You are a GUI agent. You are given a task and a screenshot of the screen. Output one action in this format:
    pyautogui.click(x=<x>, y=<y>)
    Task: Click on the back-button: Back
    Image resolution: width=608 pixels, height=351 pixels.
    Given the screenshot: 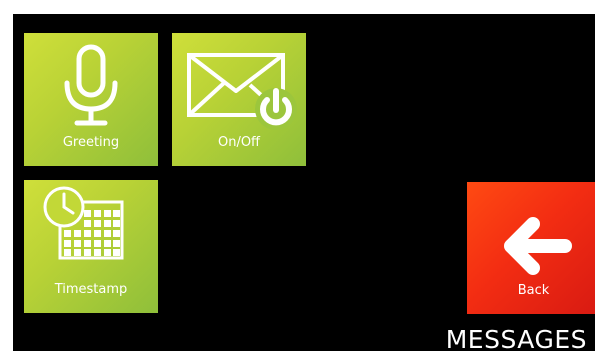 What is the action you would take?
    pyautogui.click(x=531, y=248)
    